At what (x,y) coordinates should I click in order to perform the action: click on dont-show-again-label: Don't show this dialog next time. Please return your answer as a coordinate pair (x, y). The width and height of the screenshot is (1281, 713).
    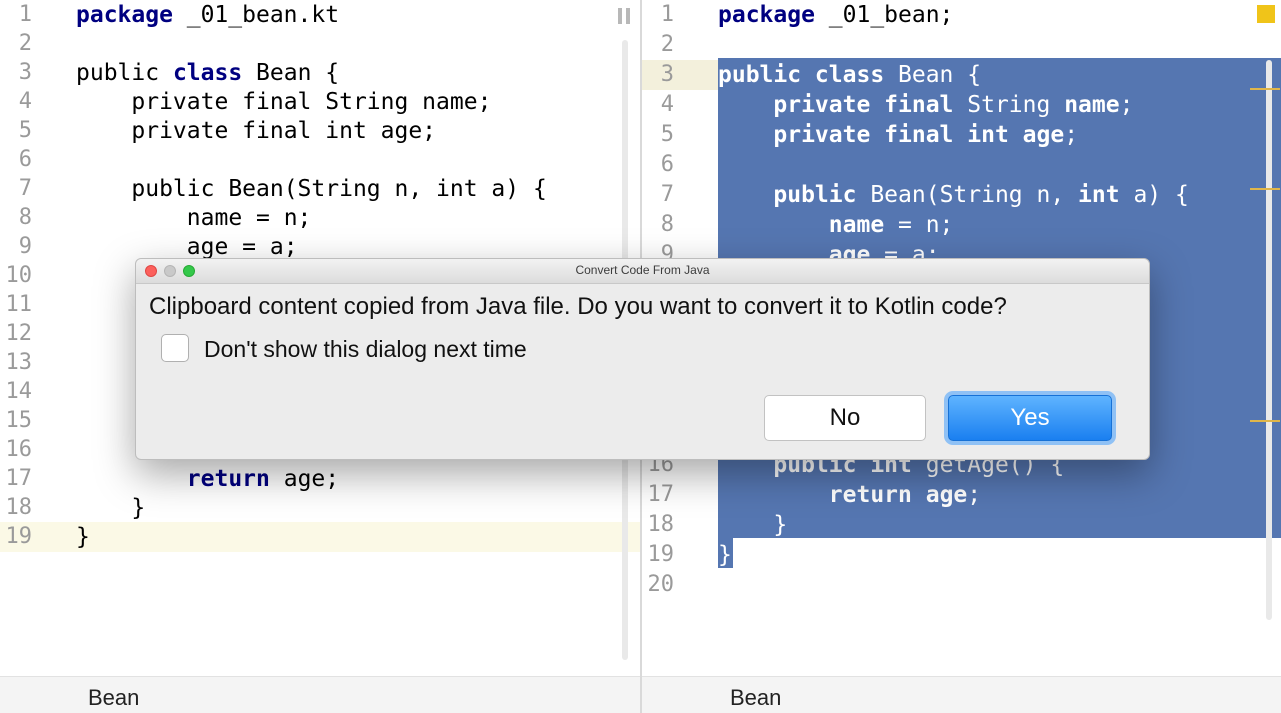
    Looking at the image, I should click on (365, 349).